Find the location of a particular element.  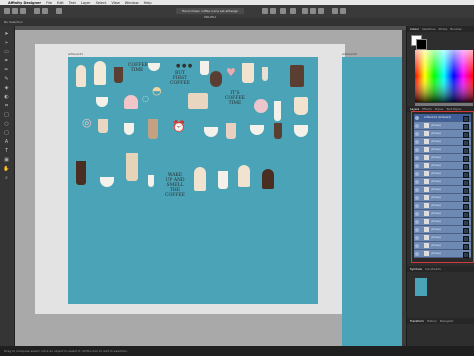

snapping-icon is located at coordinates (45, 11).